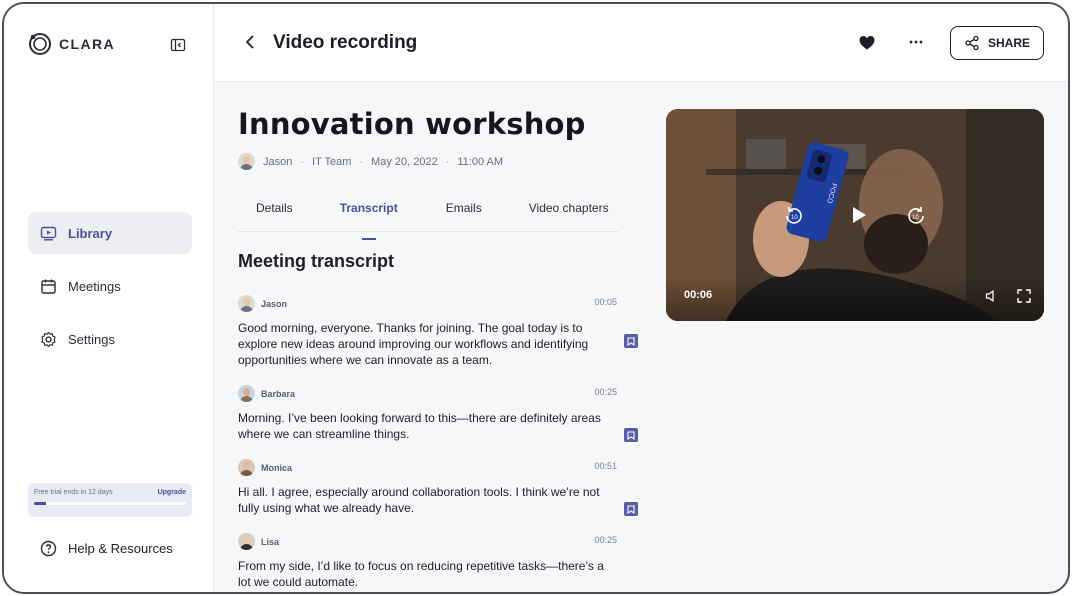  I want to click on sidebar-item-meetings: Meetings, so click(110, 286).